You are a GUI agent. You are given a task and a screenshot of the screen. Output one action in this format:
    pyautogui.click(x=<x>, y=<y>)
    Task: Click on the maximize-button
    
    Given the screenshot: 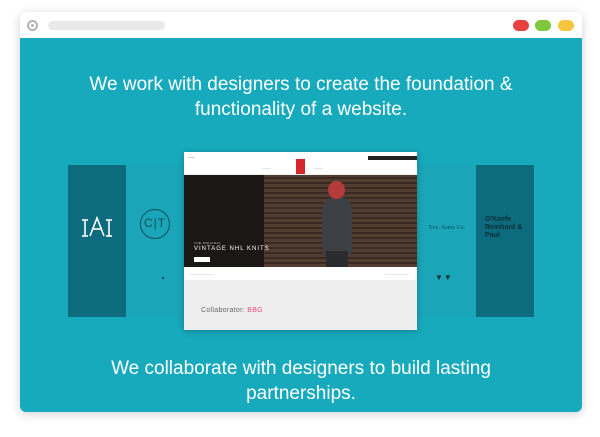 What is the action you would take?
    pyautogui.click(x=566, y=25)
    